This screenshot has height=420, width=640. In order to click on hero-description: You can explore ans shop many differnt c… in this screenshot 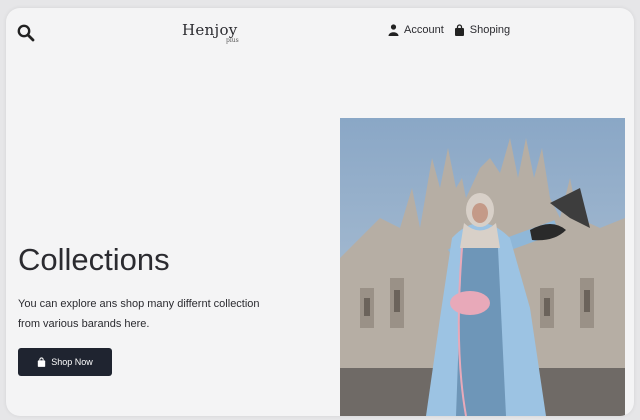, I will do `click(139, 314)`.